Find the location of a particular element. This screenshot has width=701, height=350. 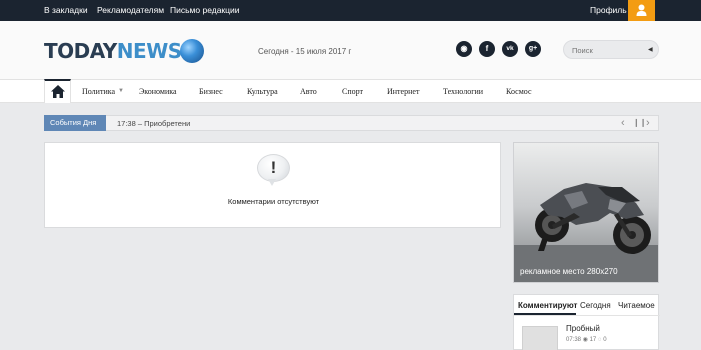

post-views: 17 is located at coordinates (593, 340).